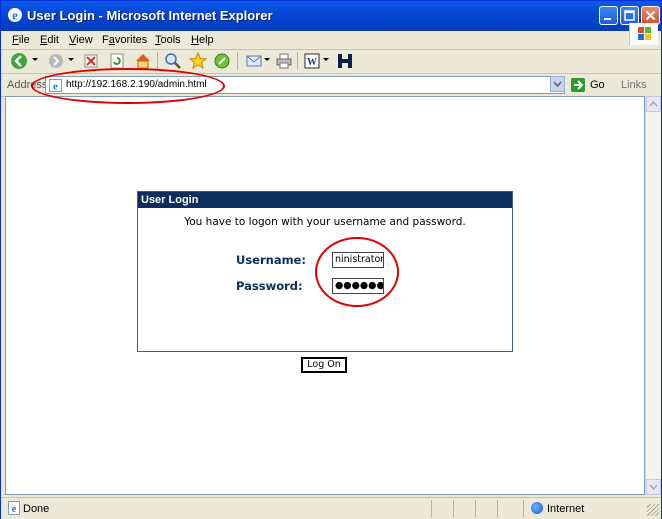 This screenshot has height=519, width=662. I want to click on search-button, so click(173, 61).